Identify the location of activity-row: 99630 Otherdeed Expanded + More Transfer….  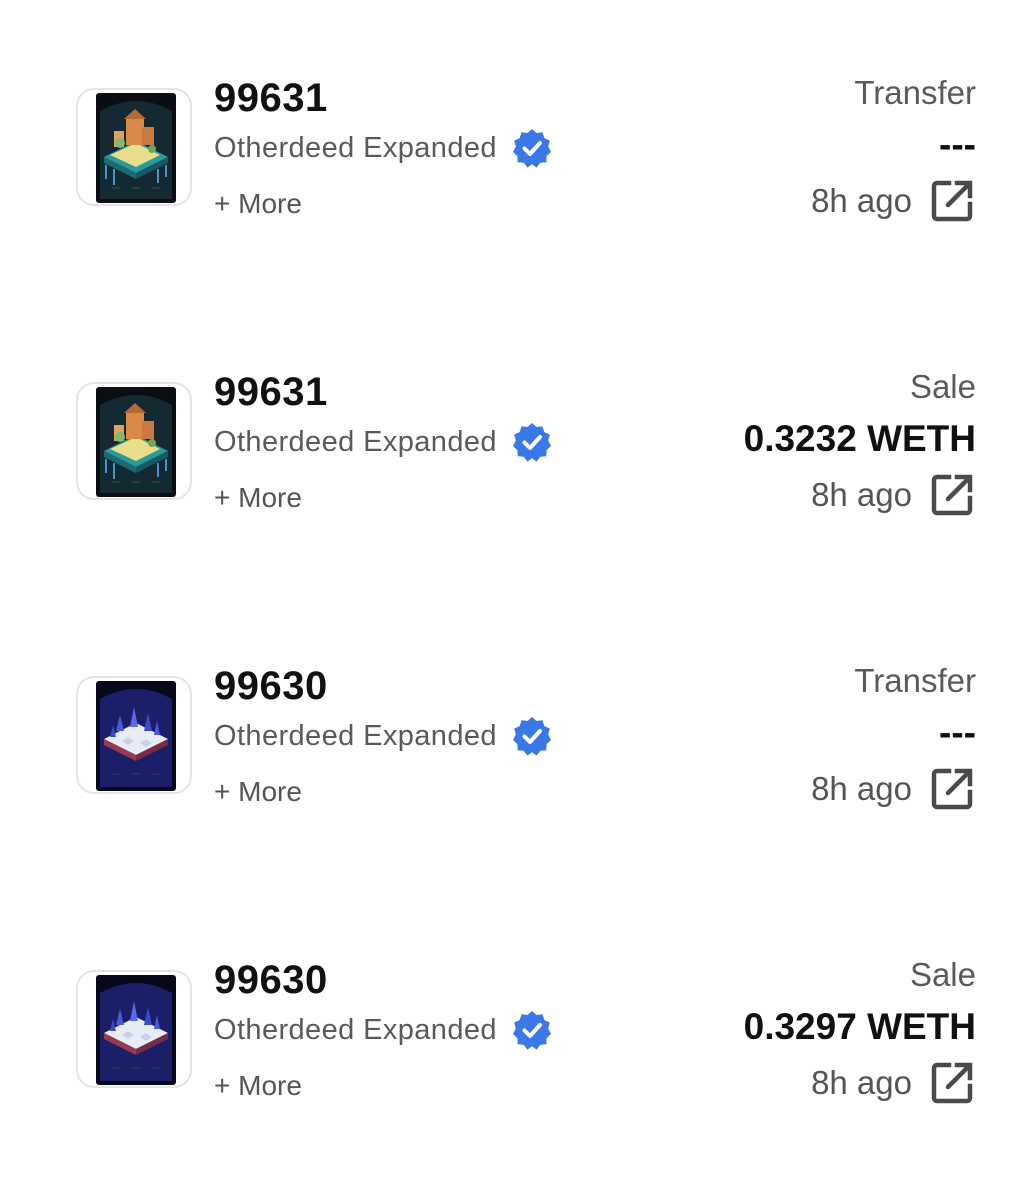
(508, 738).